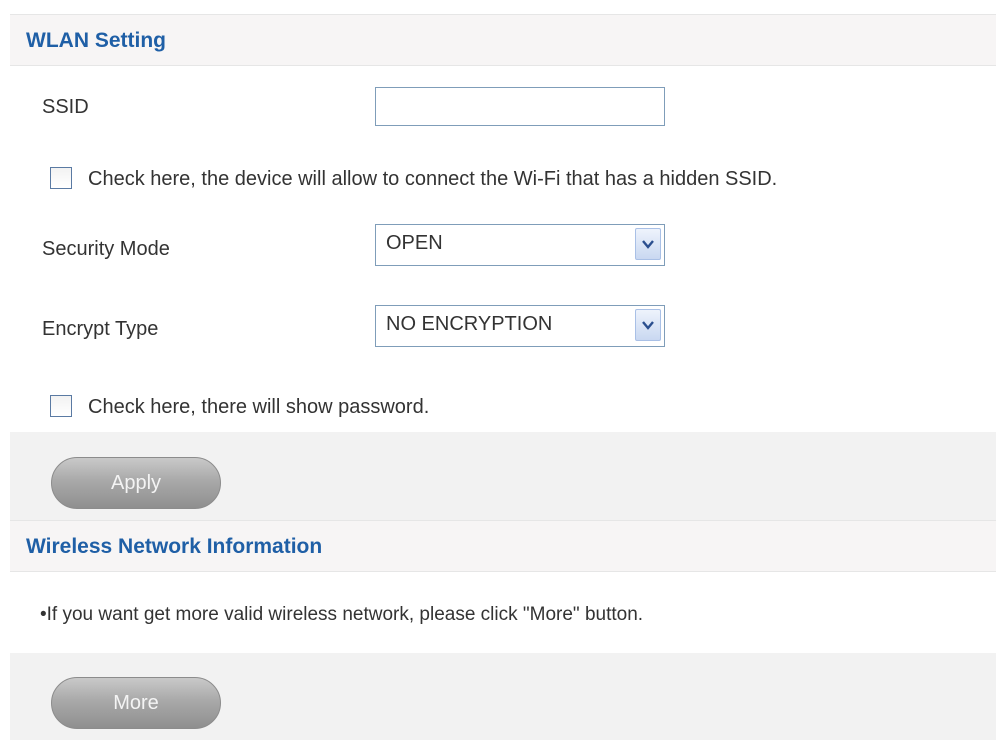 The image size is (996, 740). I want to click on hidden-ssid-checkbox, so click(61, 178).